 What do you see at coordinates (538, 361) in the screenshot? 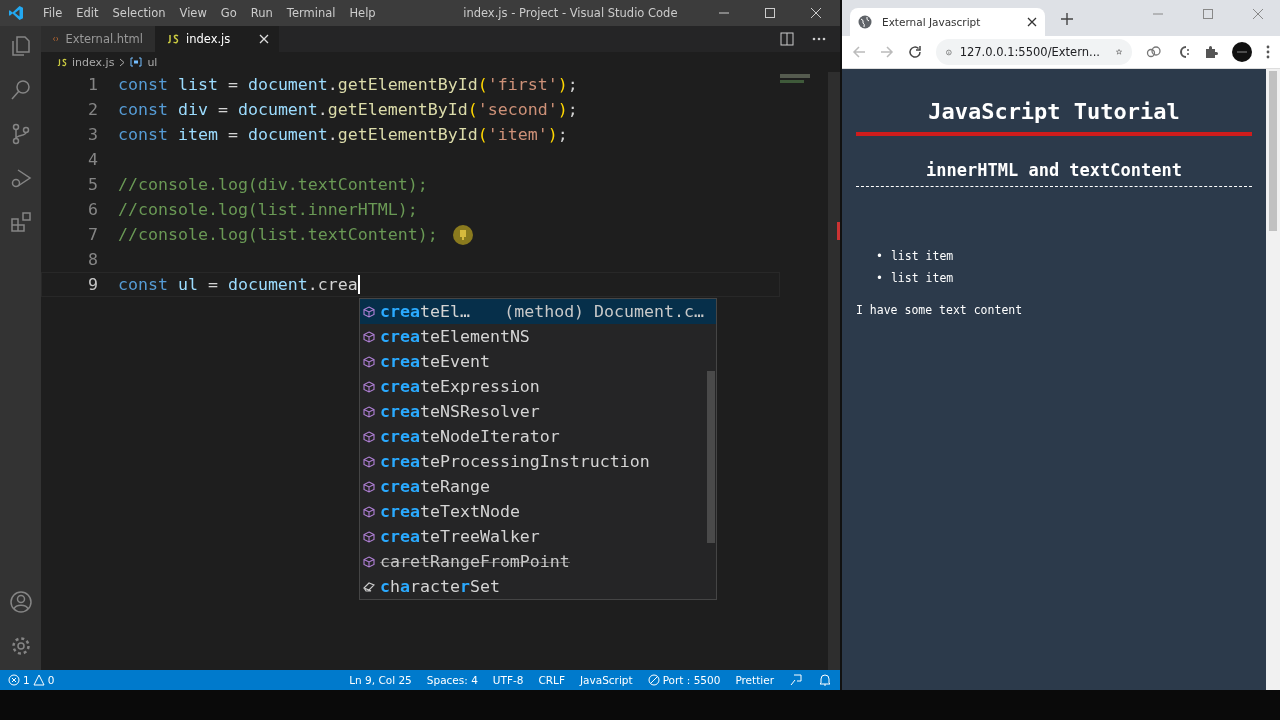
I see `suggestion-item: createEvent` at bounding box center [538, 361].